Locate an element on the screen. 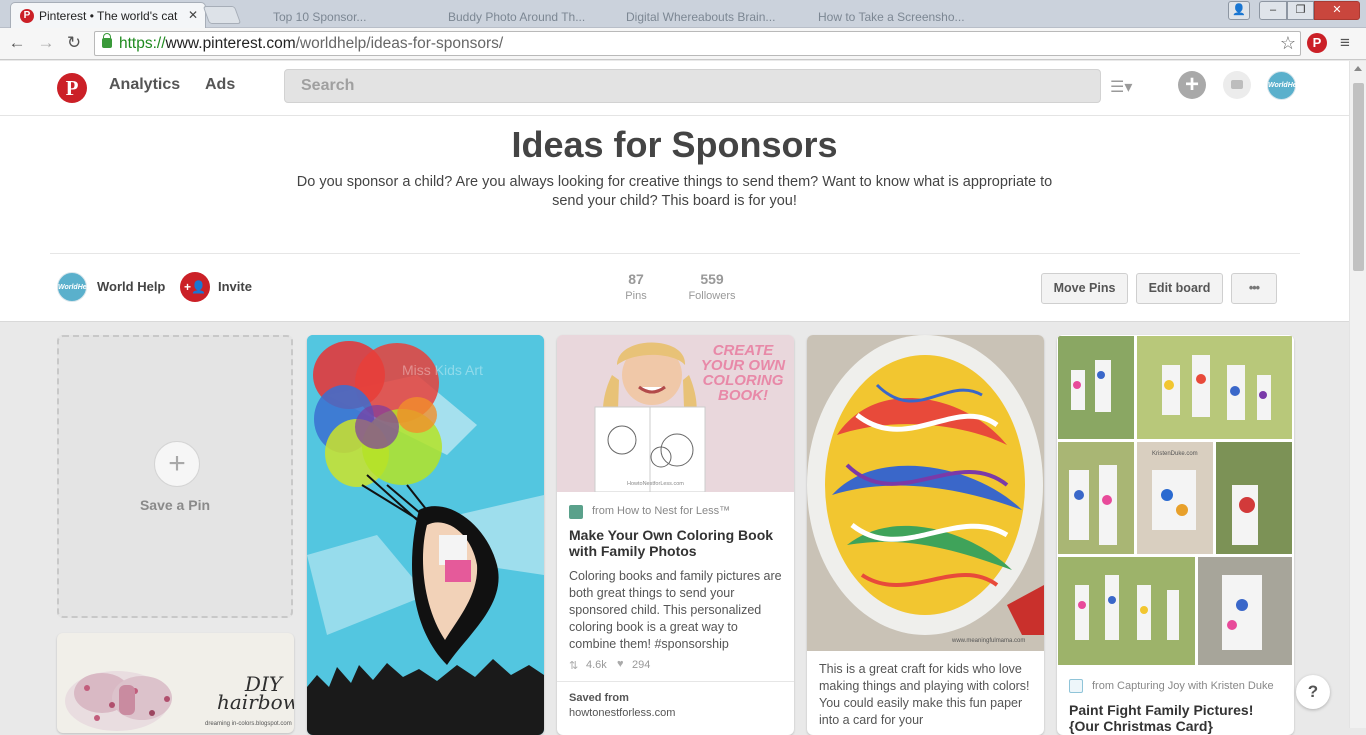 This screenshot has height=735, width=1366. pinterest-extension-icon: P is located at coordinates (1317, 43).